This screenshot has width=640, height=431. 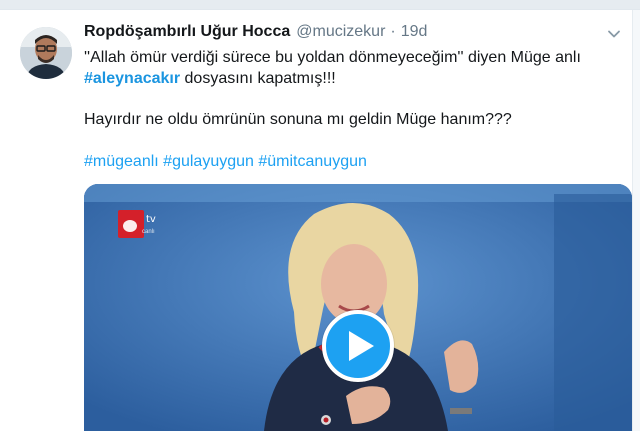 What do you see at coordinates (151, 219) in the screenshot?
I see `channel-logo-tv: tv` at bounding box center [151, 219].